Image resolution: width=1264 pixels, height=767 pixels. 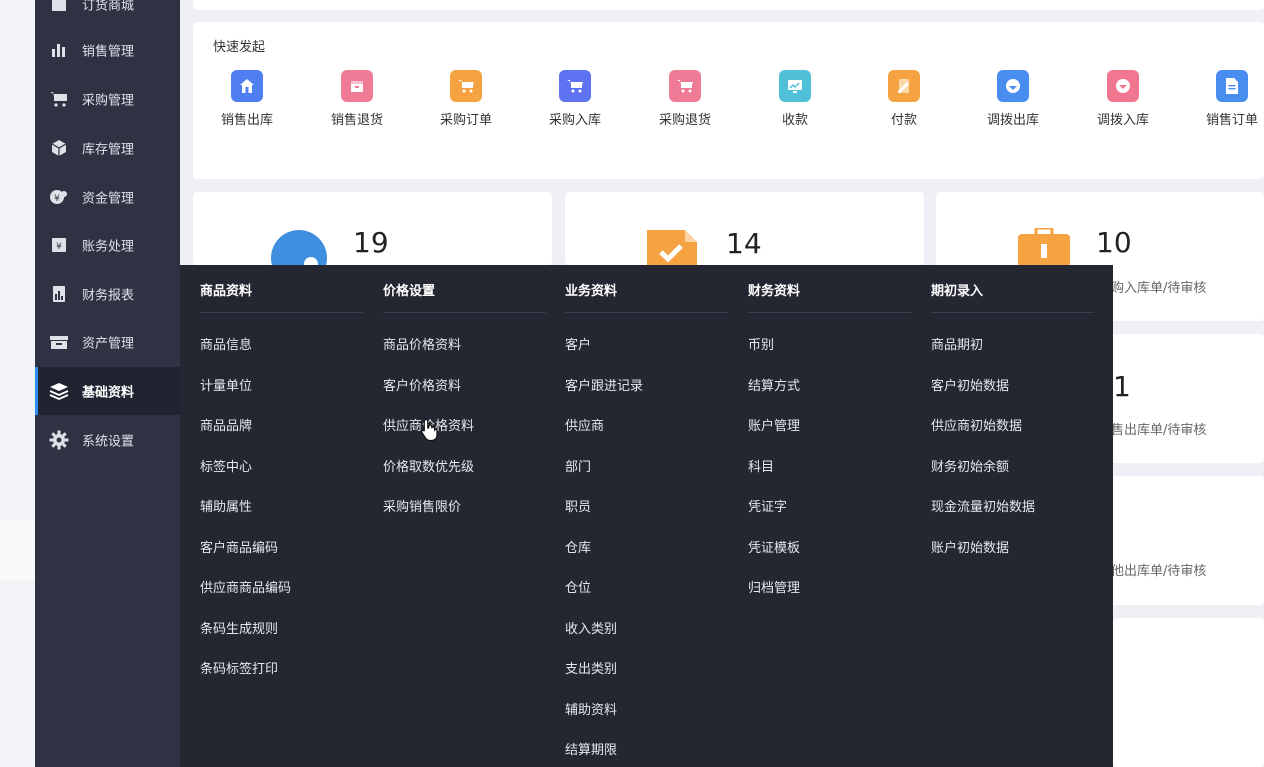 I want to click on menu-item: 收入类别, so click(x=591, y=627).